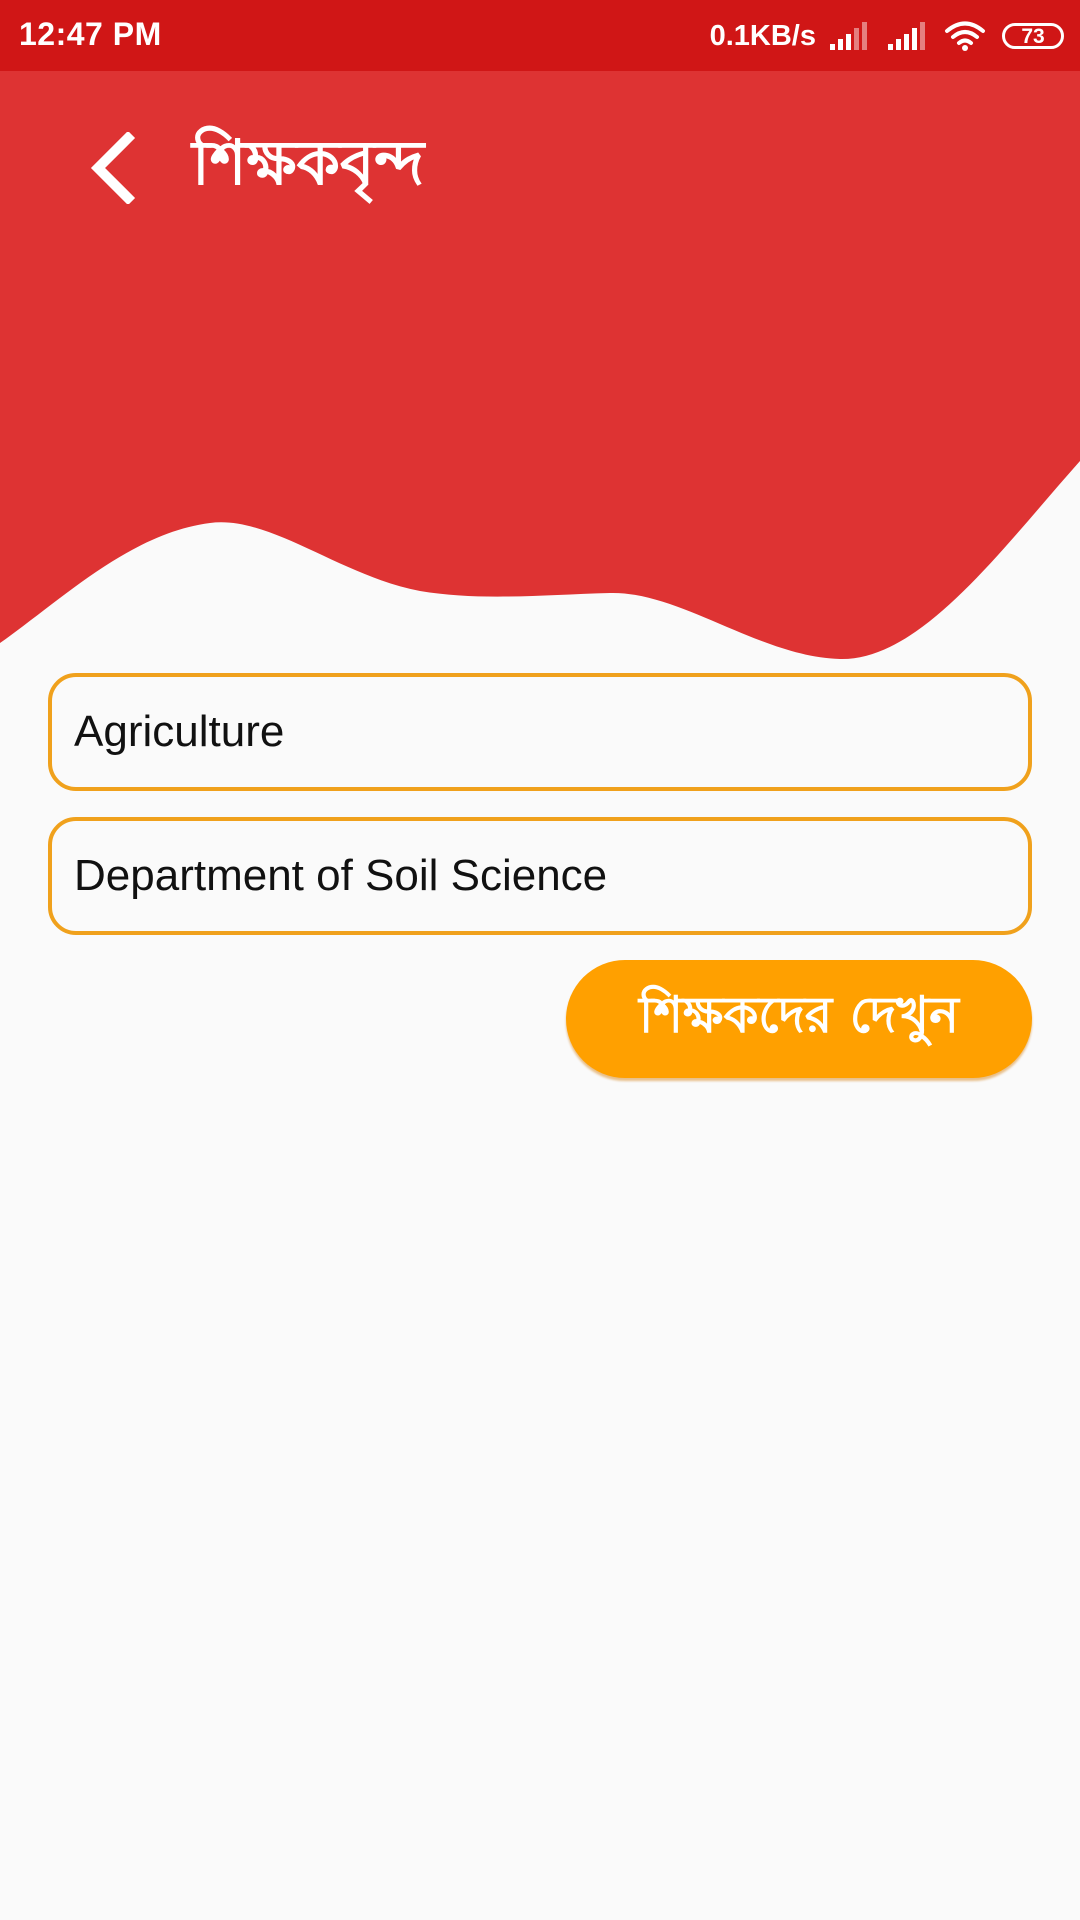  I want to click on view-teachers-button: শিক্ষকদের দেখুন, so click(799, 1019).